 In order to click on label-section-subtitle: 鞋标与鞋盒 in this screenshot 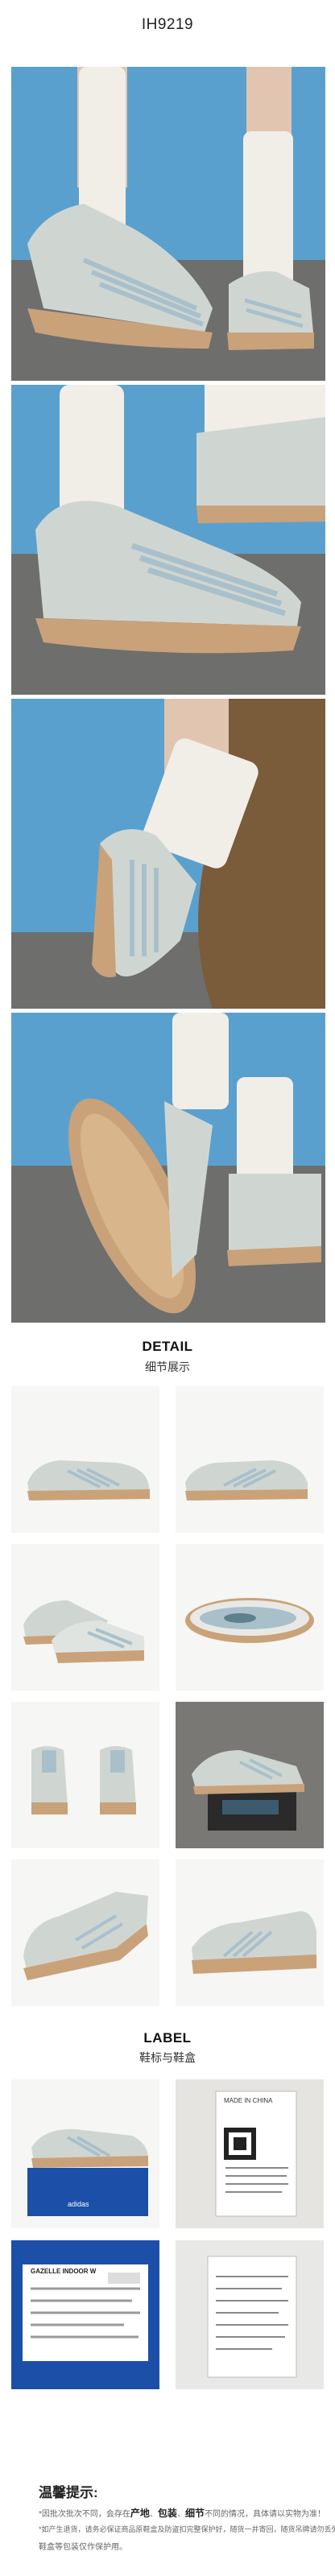, I will do `click(167, 2057)`.